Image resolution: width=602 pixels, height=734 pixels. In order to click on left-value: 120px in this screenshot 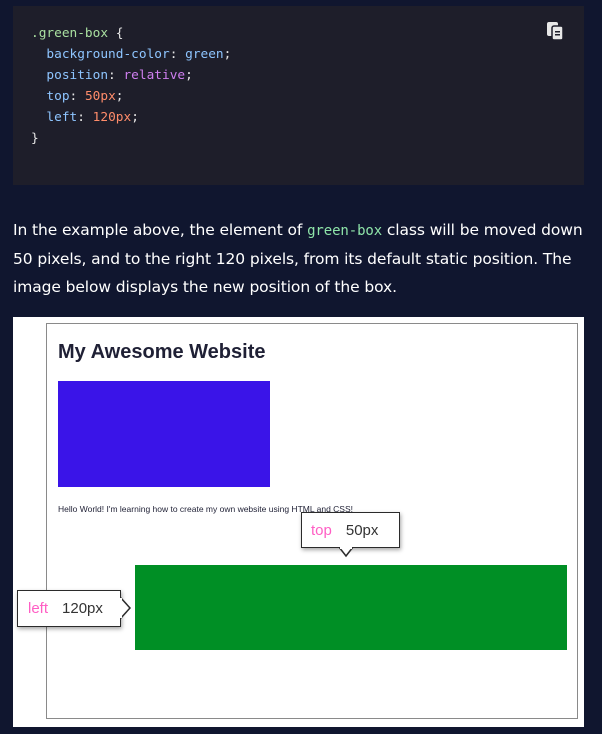, I will do `click(82, 608)`.